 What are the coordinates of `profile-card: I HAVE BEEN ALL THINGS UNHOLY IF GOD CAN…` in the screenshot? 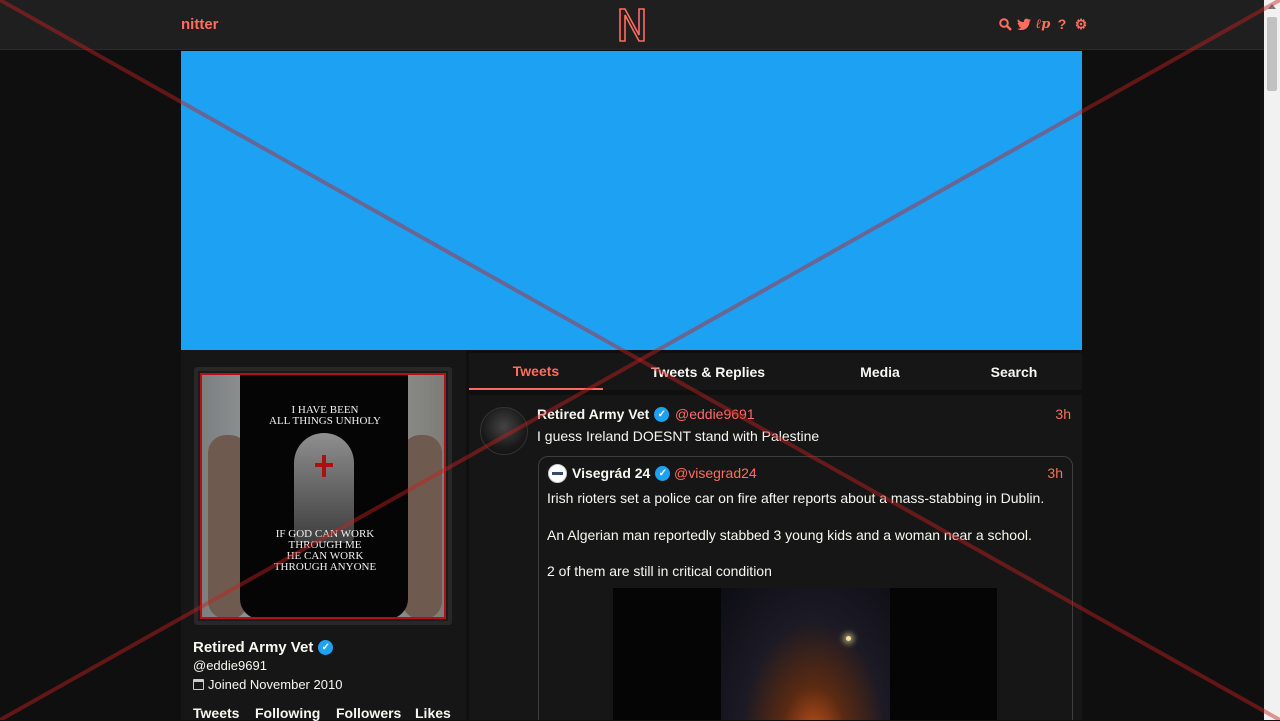 It's located at (323, 535).